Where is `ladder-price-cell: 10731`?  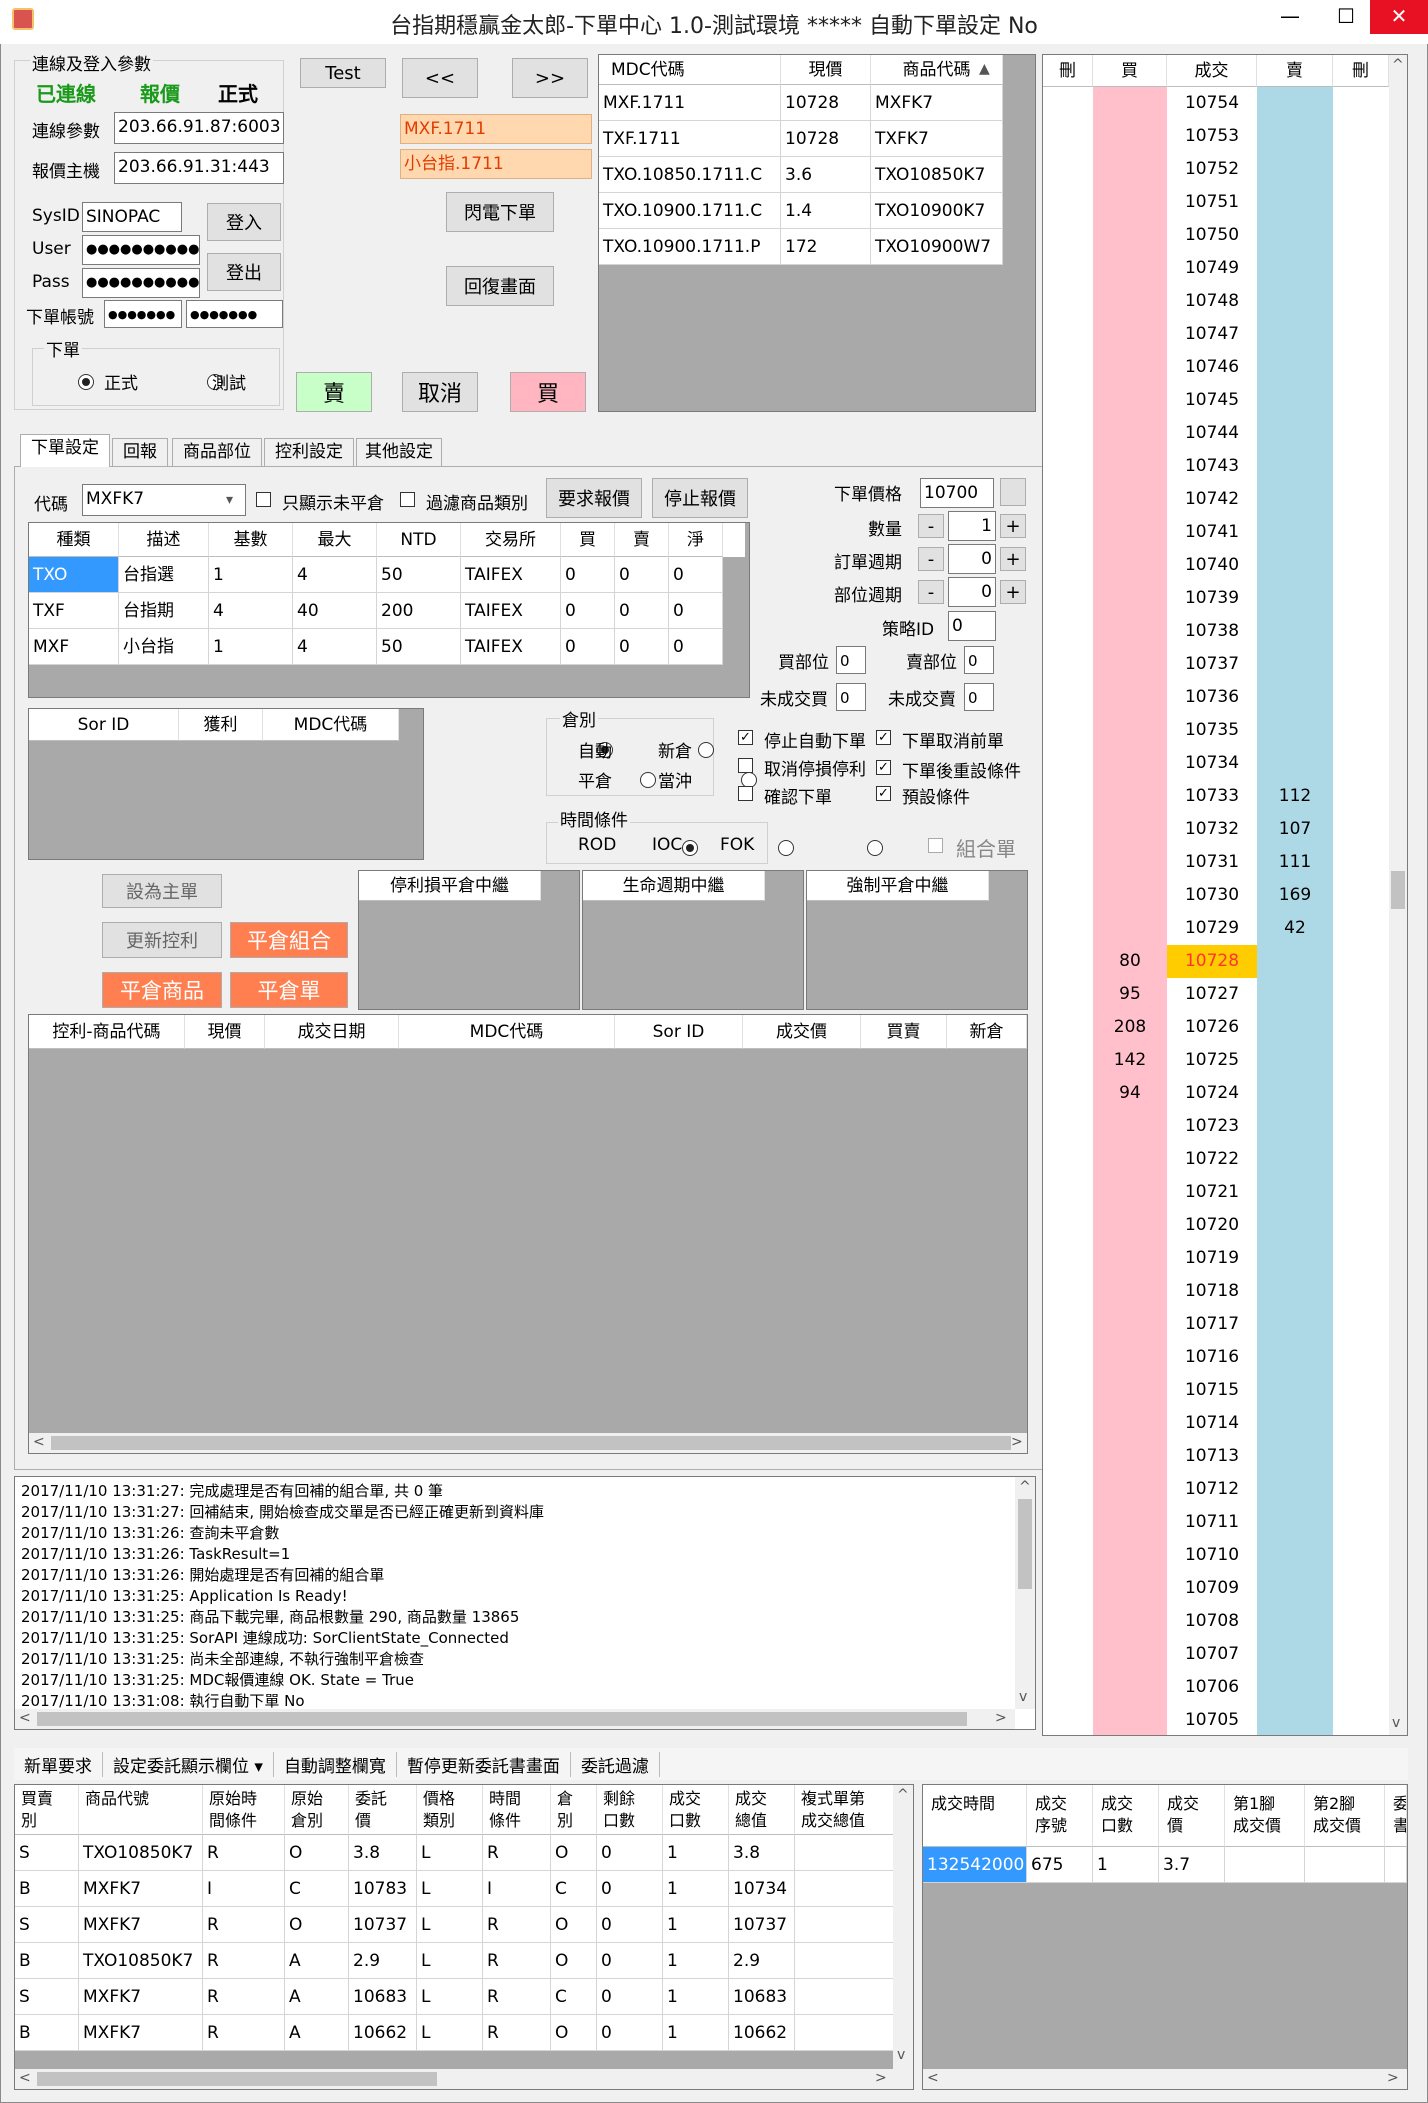 ladder-price-cell: 10731 is located at coordinates (1212, 862).